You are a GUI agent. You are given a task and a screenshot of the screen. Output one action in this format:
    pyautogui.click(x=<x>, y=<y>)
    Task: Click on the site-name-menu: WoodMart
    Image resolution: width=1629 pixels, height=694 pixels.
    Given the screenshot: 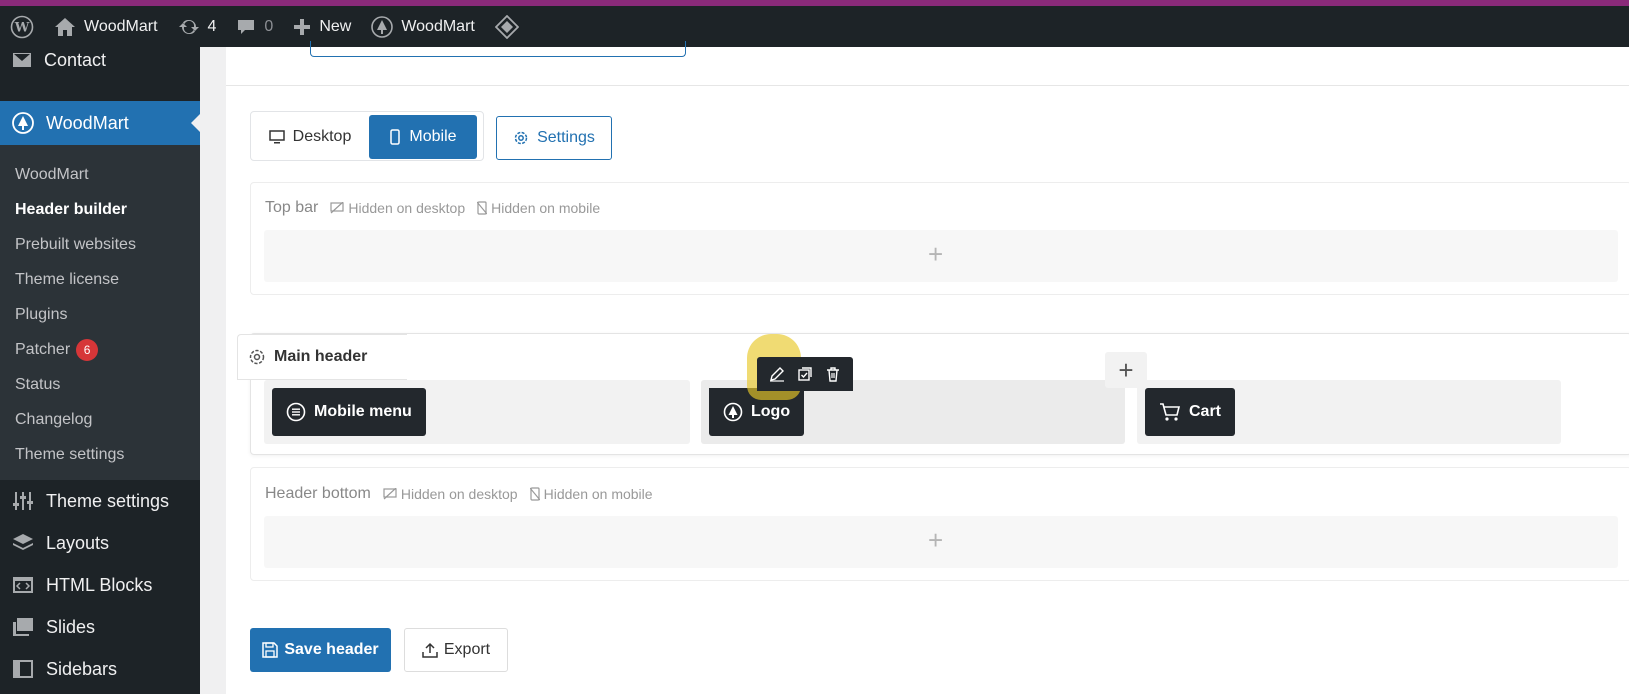 What is the action you would take?
    pyautogui.click(x=106, y=26)
    